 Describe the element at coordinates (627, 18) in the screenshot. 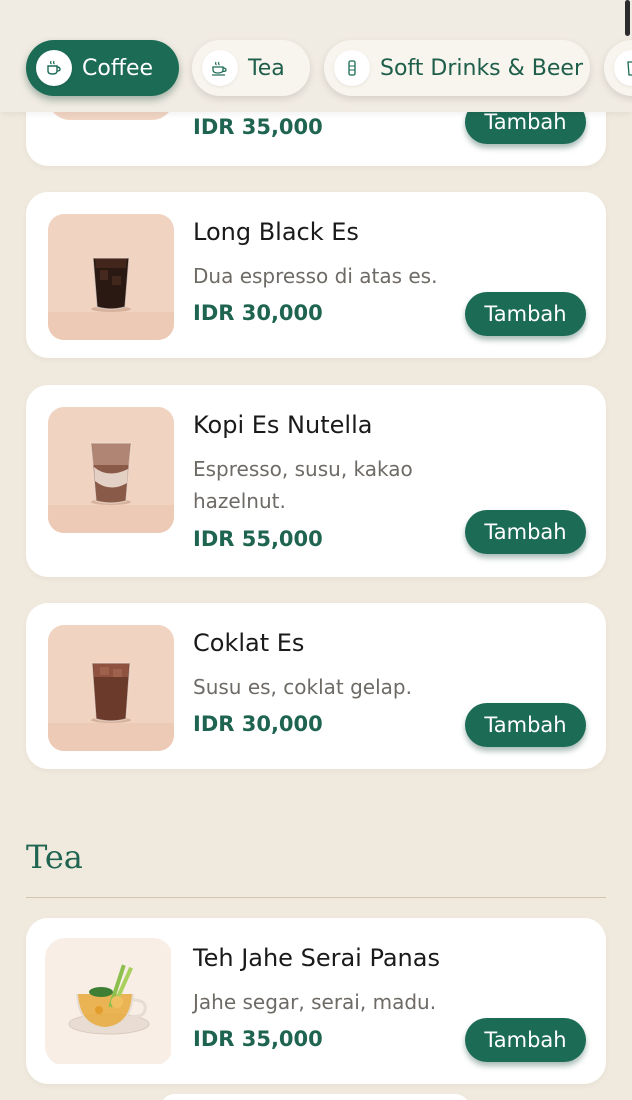

I see `scrollbar` at that location.